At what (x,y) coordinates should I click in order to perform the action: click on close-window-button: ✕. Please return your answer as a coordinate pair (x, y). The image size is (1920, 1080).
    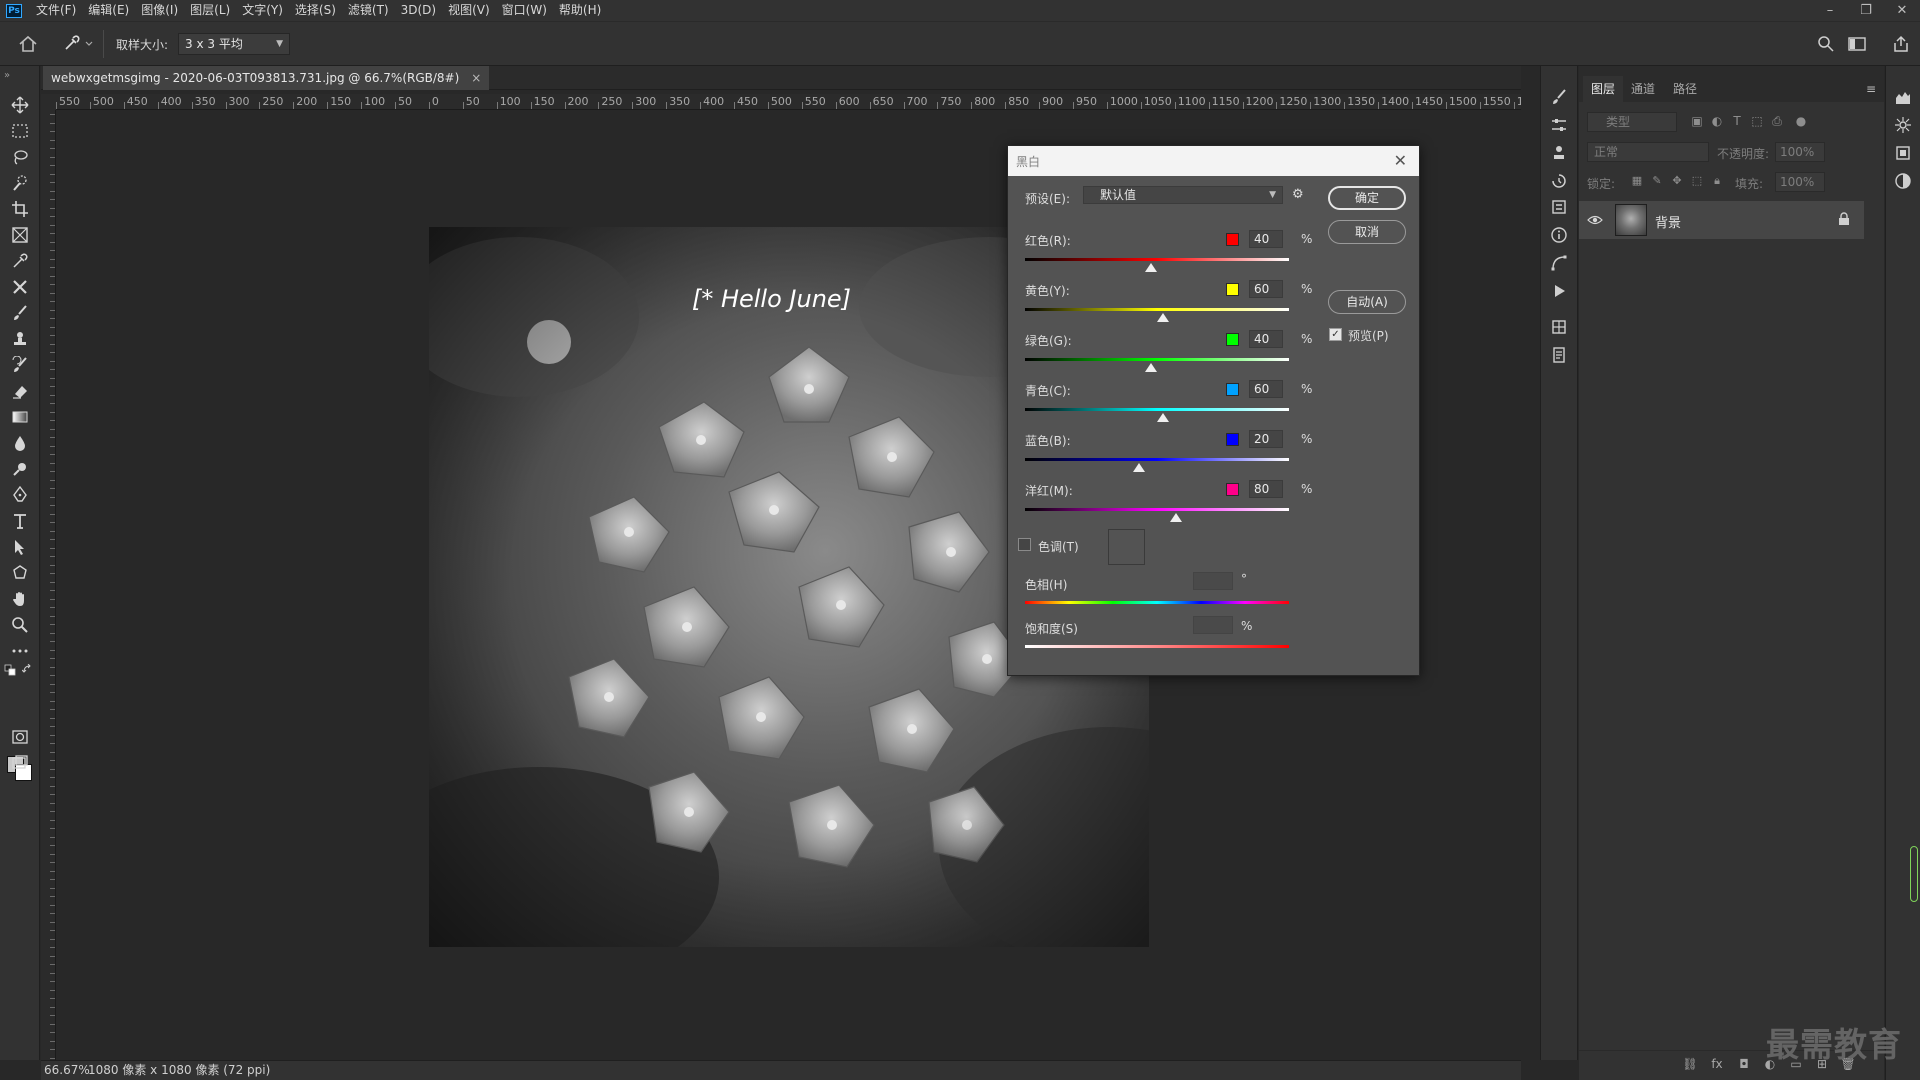
    Looking at the image, I should click on (1902, 10).